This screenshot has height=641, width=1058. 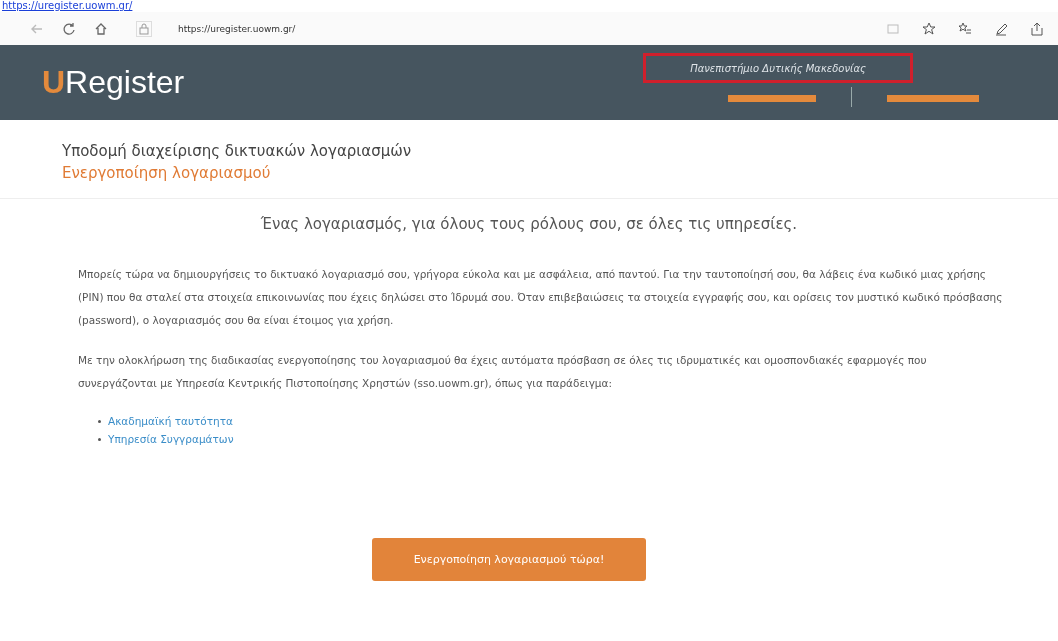 I want to click on service-link: Υπηρεσία Συγγραμάτων, so click(x=171, y=439).